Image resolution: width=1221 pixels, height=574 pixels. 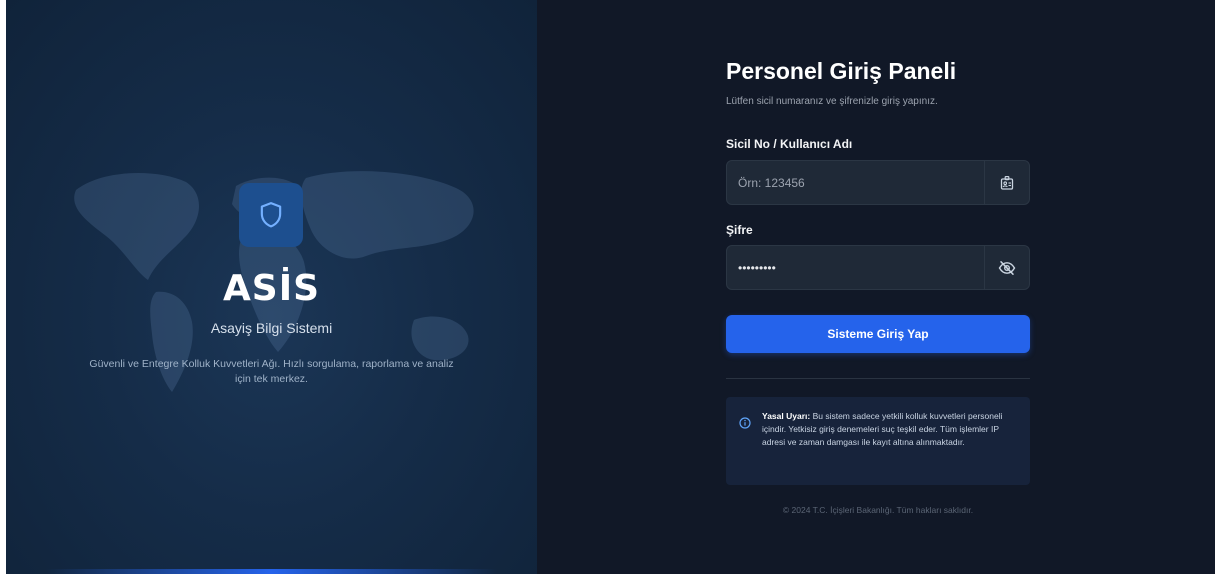 What do you see at coordinates (855, 182) in the screenshot?
I see `username-input` at bounding box center [855, 182].